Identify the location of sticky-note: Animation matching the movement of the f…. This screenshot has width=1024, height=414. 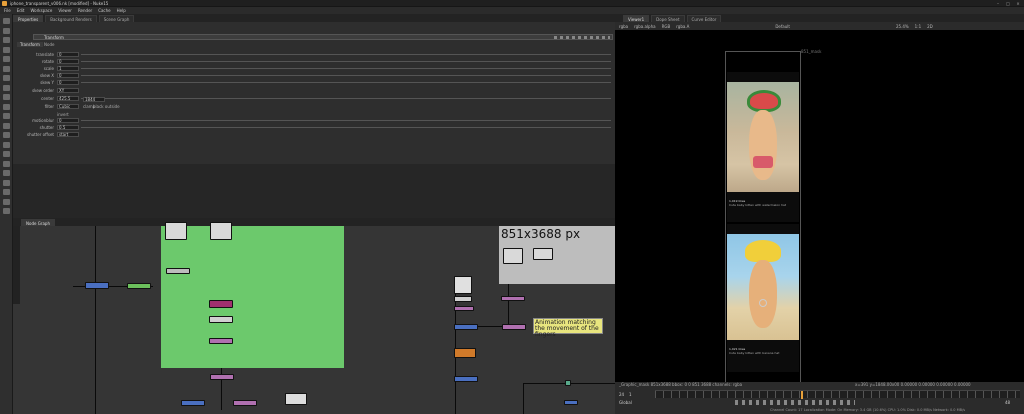
(568, 328).